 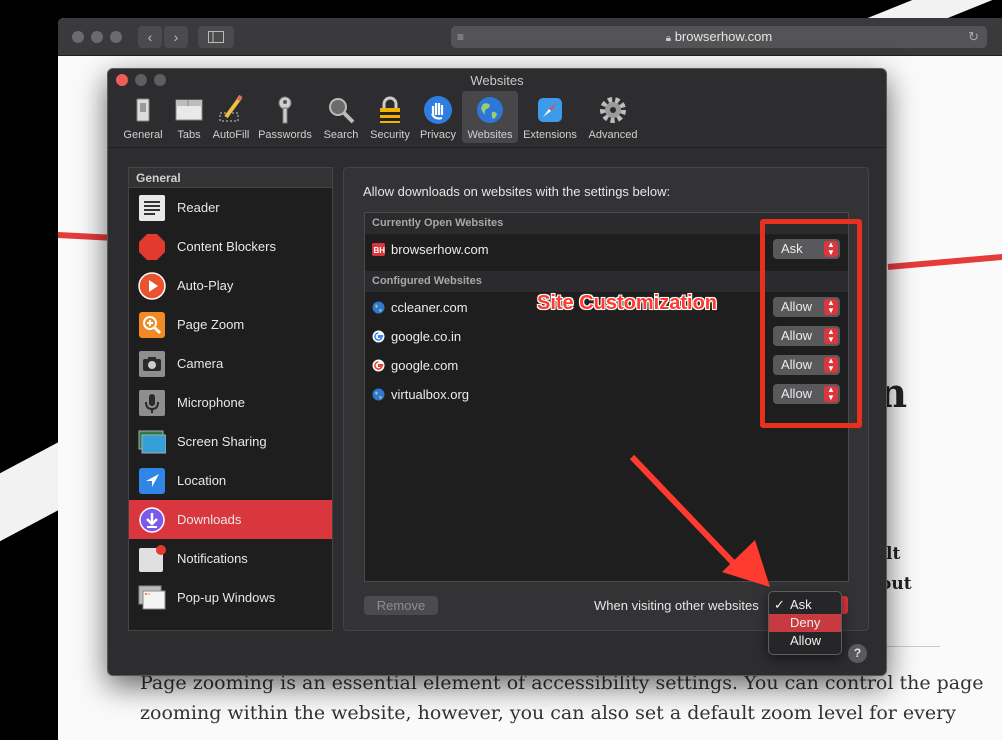 I want to click on sidebar-header: General, so click(x=230, y=178).